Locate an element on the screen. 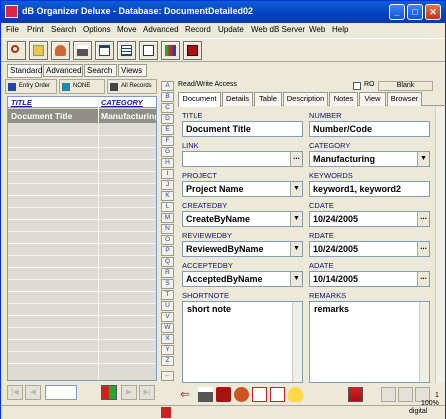  none-button: NONE is located at coordinates (82, 86).